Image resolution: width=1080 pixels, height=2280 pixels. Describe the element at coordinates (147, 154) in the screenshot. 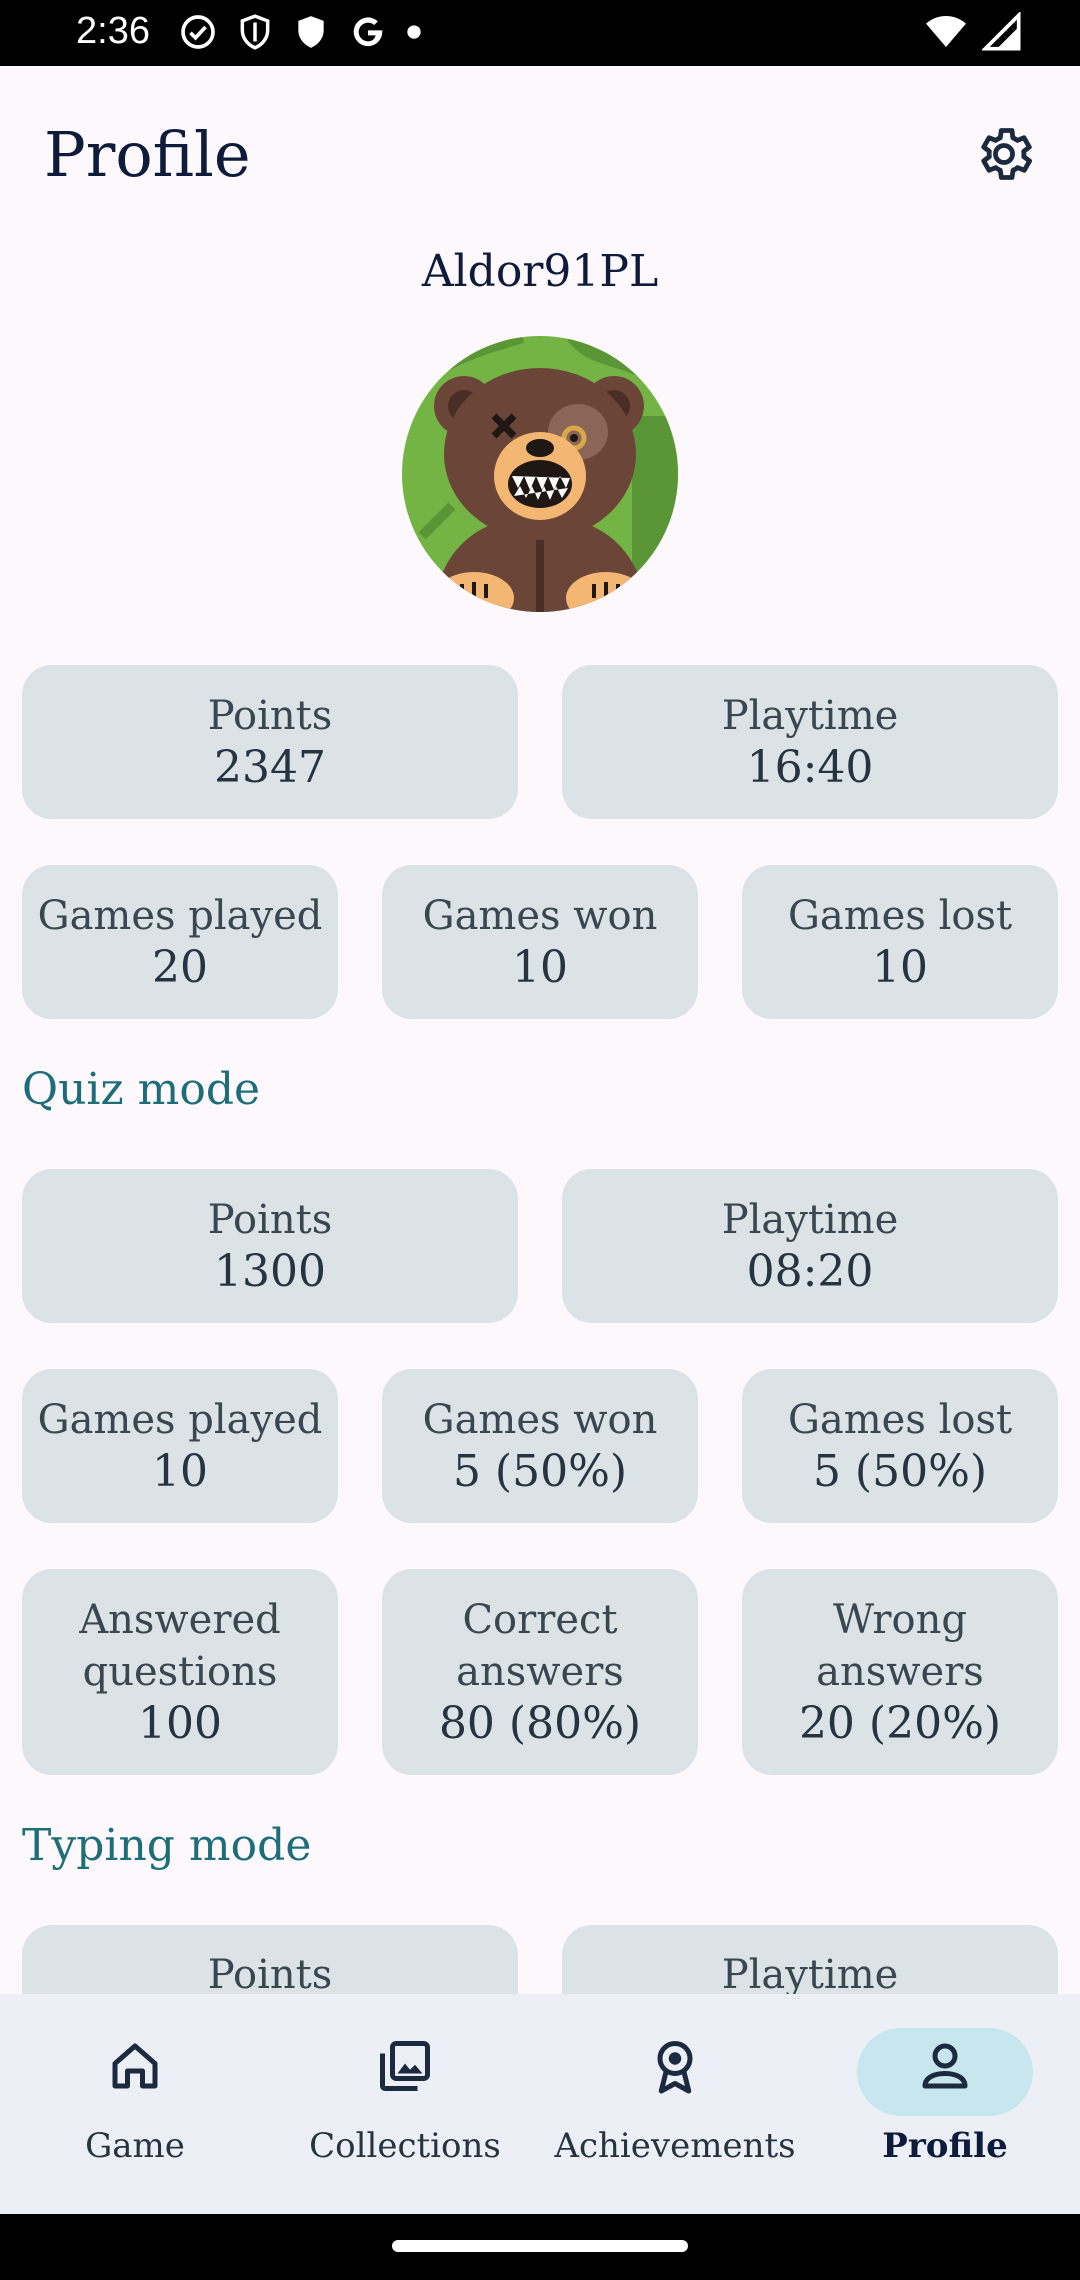

I see `page-title: Profile` at that location.